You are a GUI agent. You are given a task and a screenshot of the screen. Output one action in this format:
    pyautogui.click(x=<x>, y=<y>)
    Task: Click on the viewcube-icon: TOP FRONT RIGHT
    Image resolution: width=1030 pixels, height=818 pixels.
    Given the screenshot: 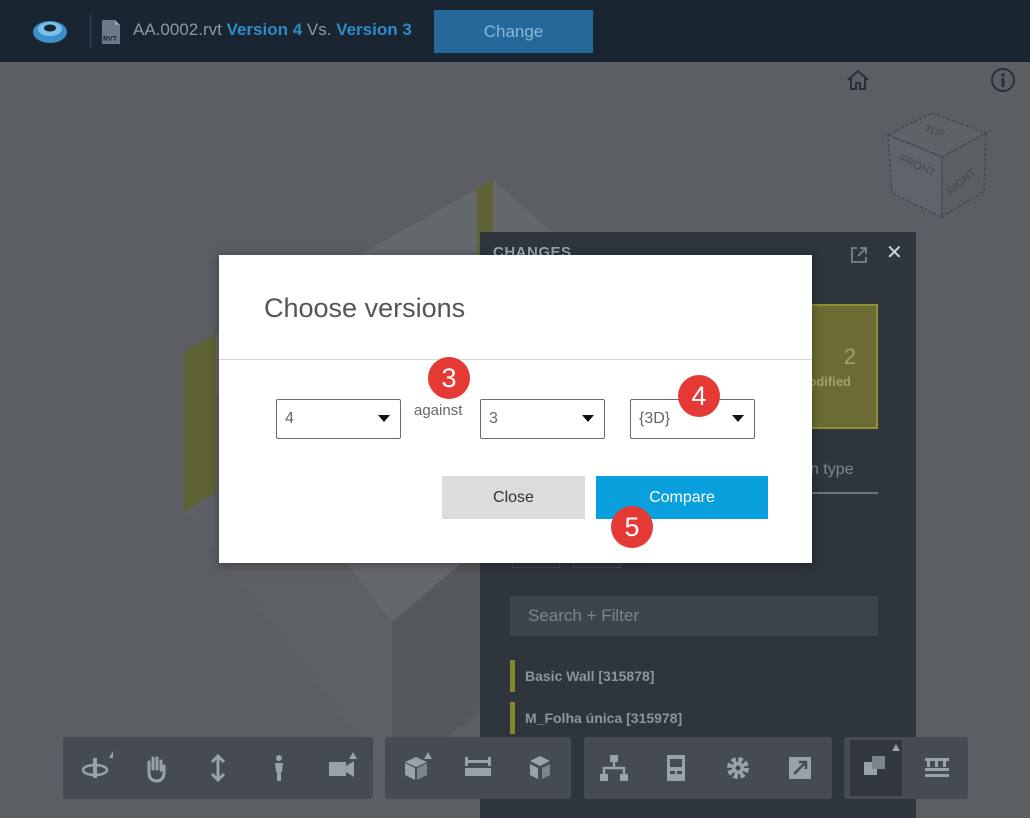 What is the action you would take?
    pyautogui.click(x=936, y=162)
    